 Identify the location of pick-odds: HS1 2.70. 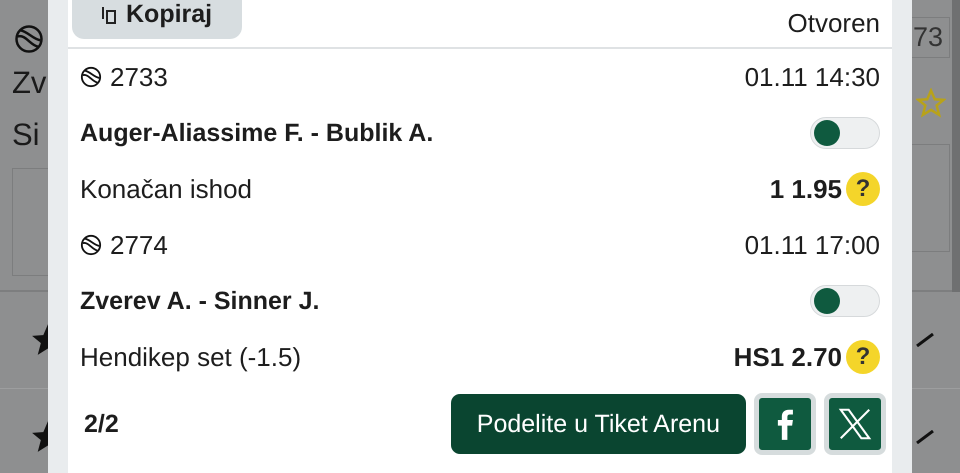
(788, 357).